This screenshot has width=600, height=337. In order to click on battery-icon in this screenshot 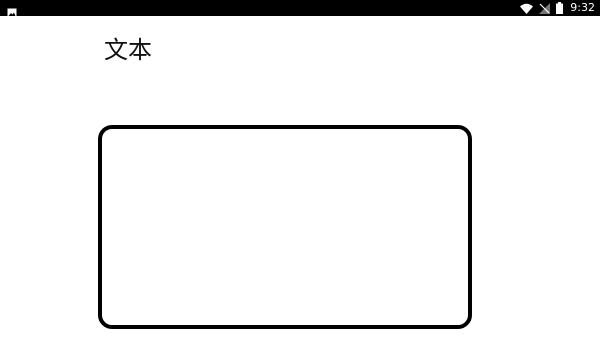, I will do `click(560, 8)`.